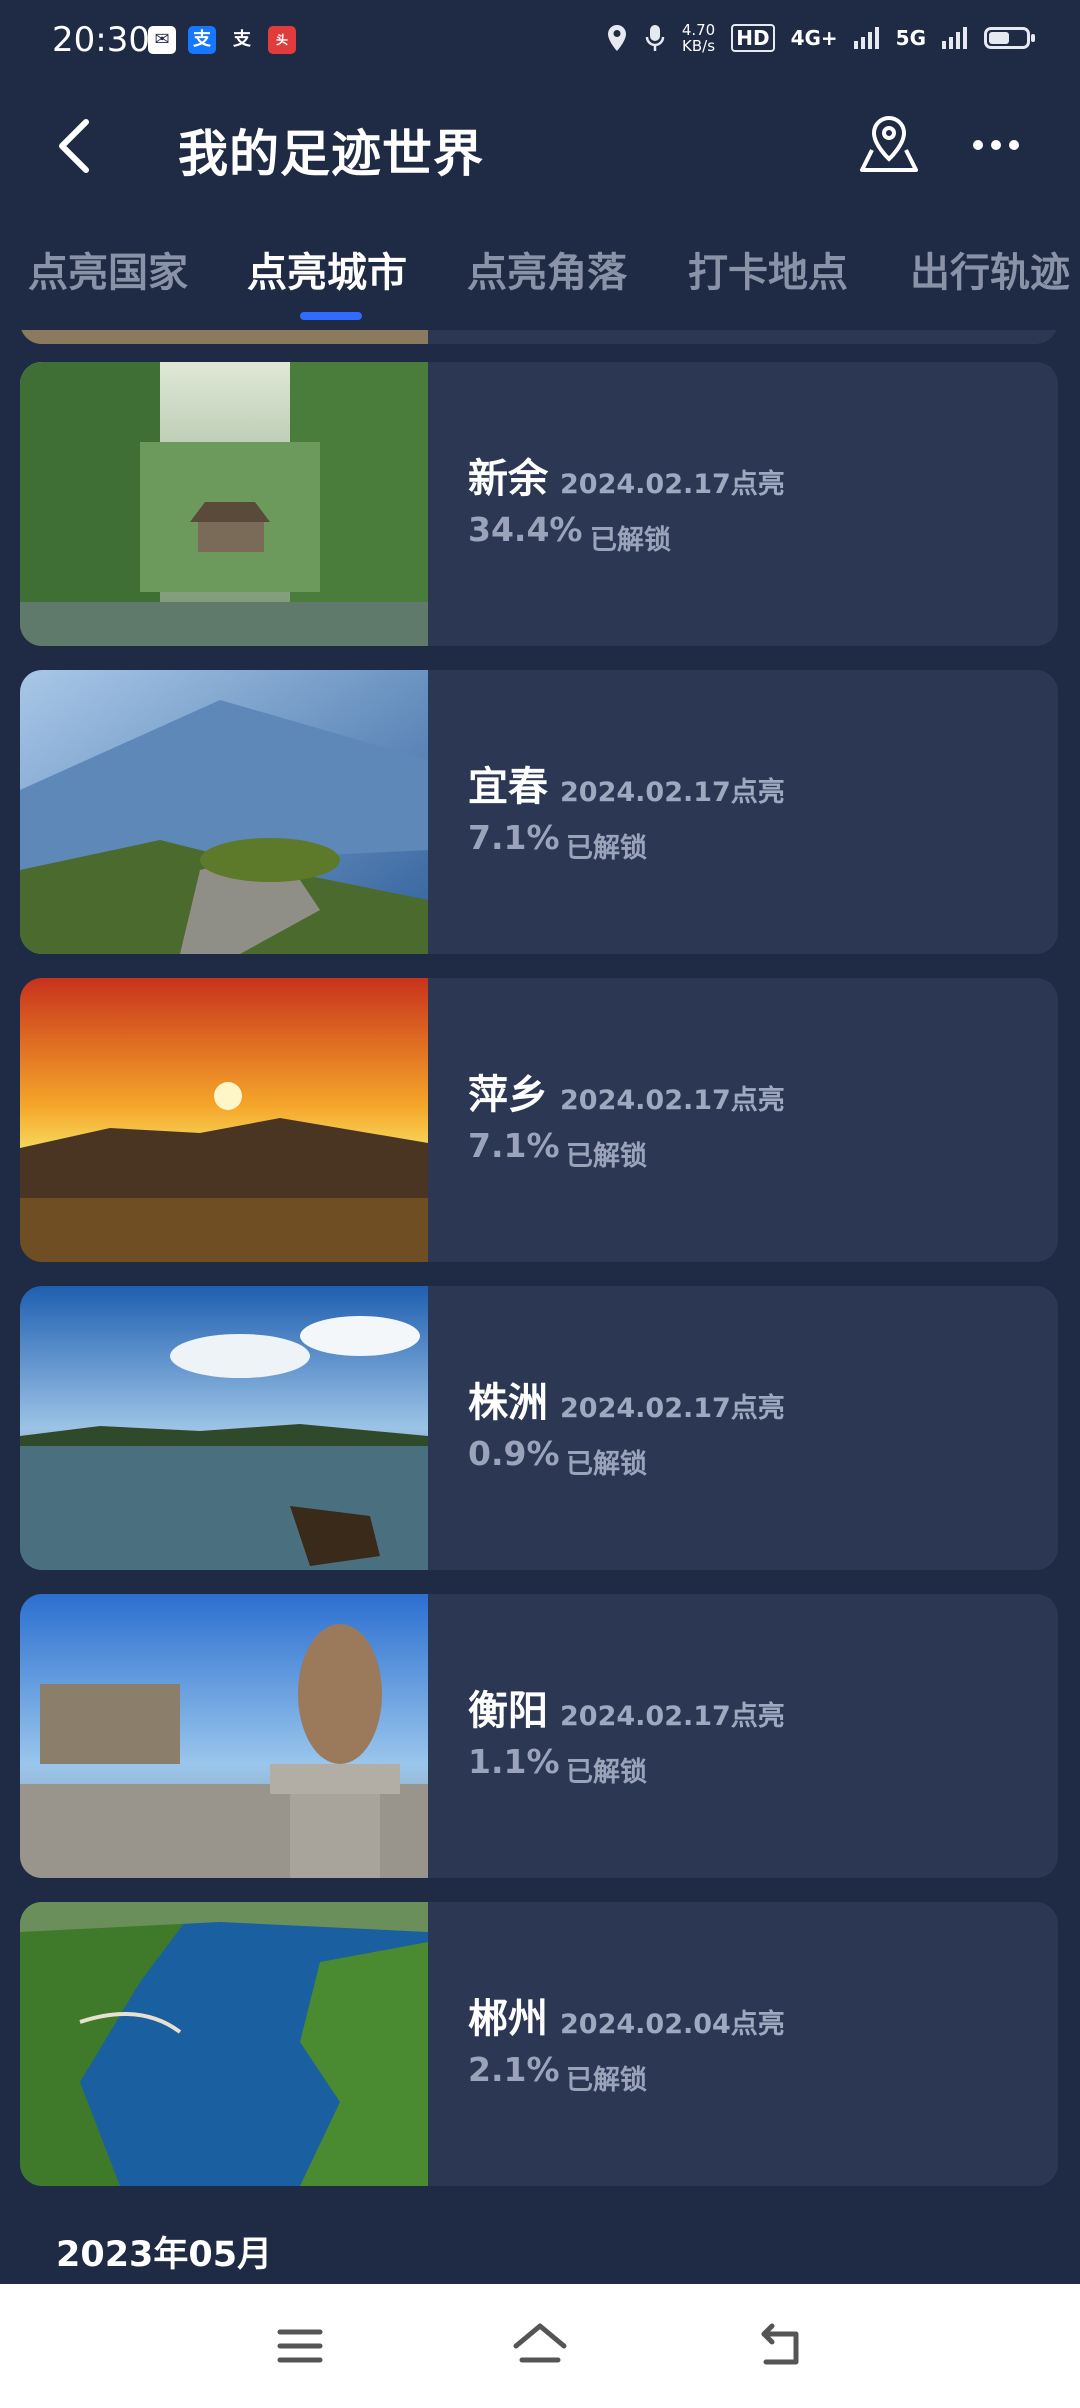 The image size is (1080, 2408). Describe the element at coordinates (508, 479) in the screenshot. I see `city-name: 新余` at that location.